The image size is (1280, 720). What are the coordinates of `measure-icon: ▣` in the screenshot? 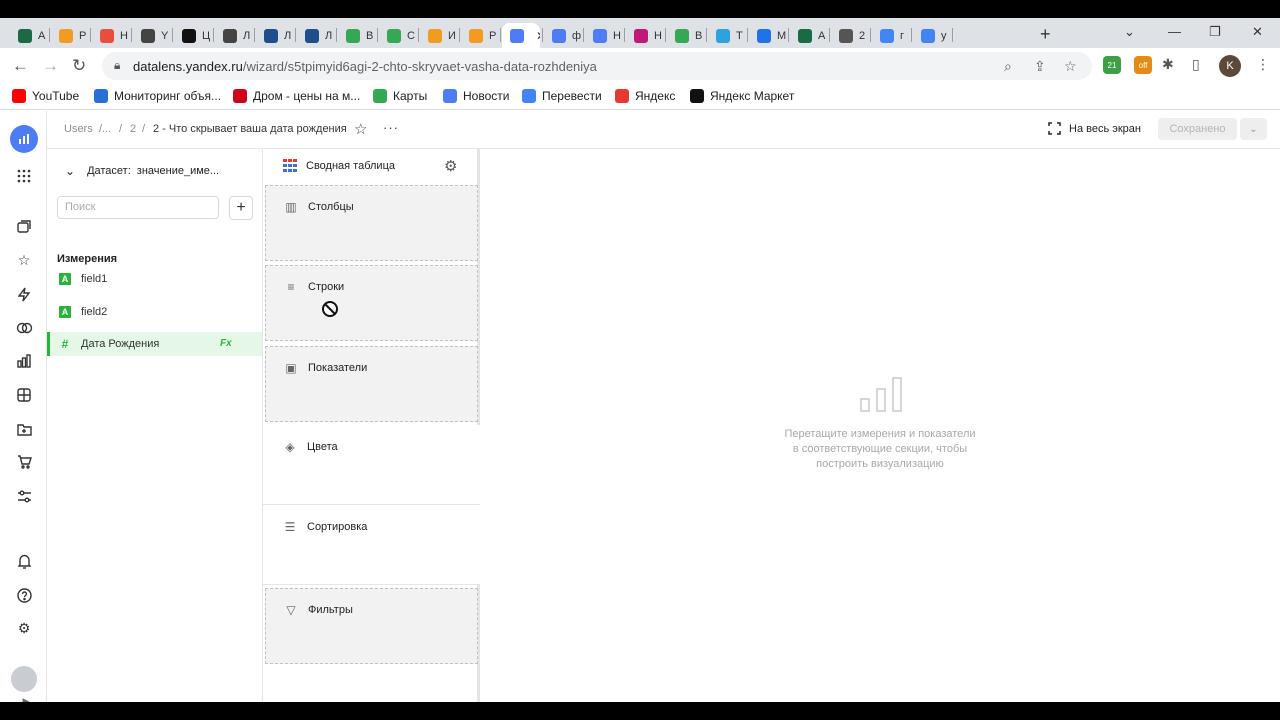 It's located at (291, 368).